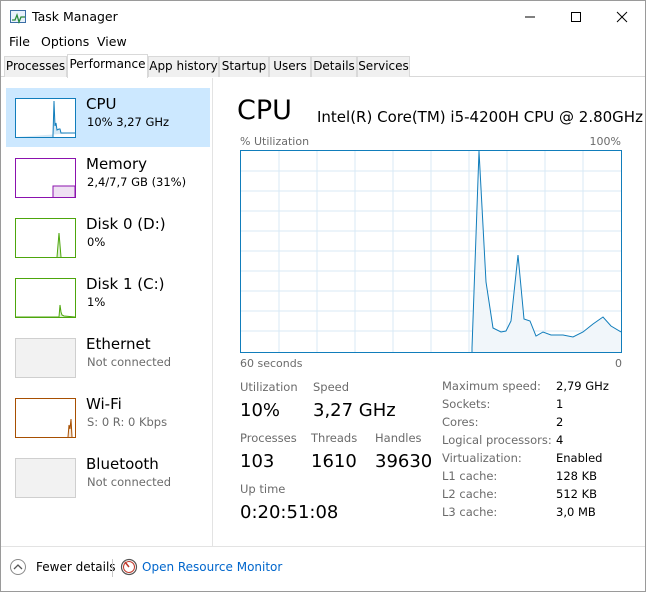  Describe the element at coordinates (491, 386) in the screenshot. I see `spec-label-max-speed: Maximum speed:` at that location.